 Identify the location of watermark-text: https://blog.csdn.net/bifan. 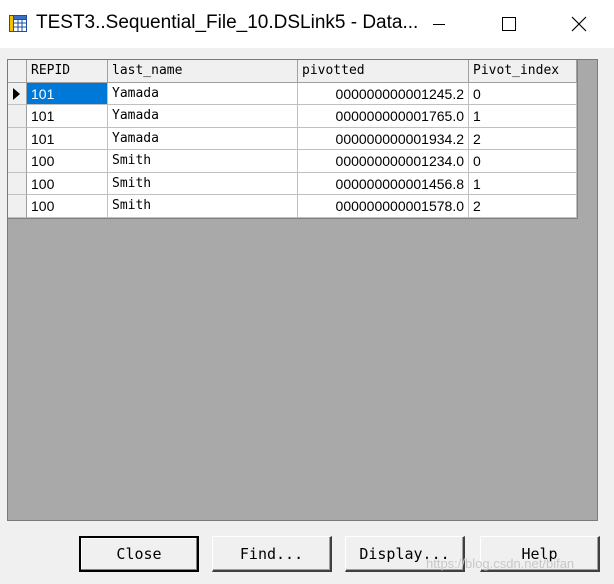
(500, 563).